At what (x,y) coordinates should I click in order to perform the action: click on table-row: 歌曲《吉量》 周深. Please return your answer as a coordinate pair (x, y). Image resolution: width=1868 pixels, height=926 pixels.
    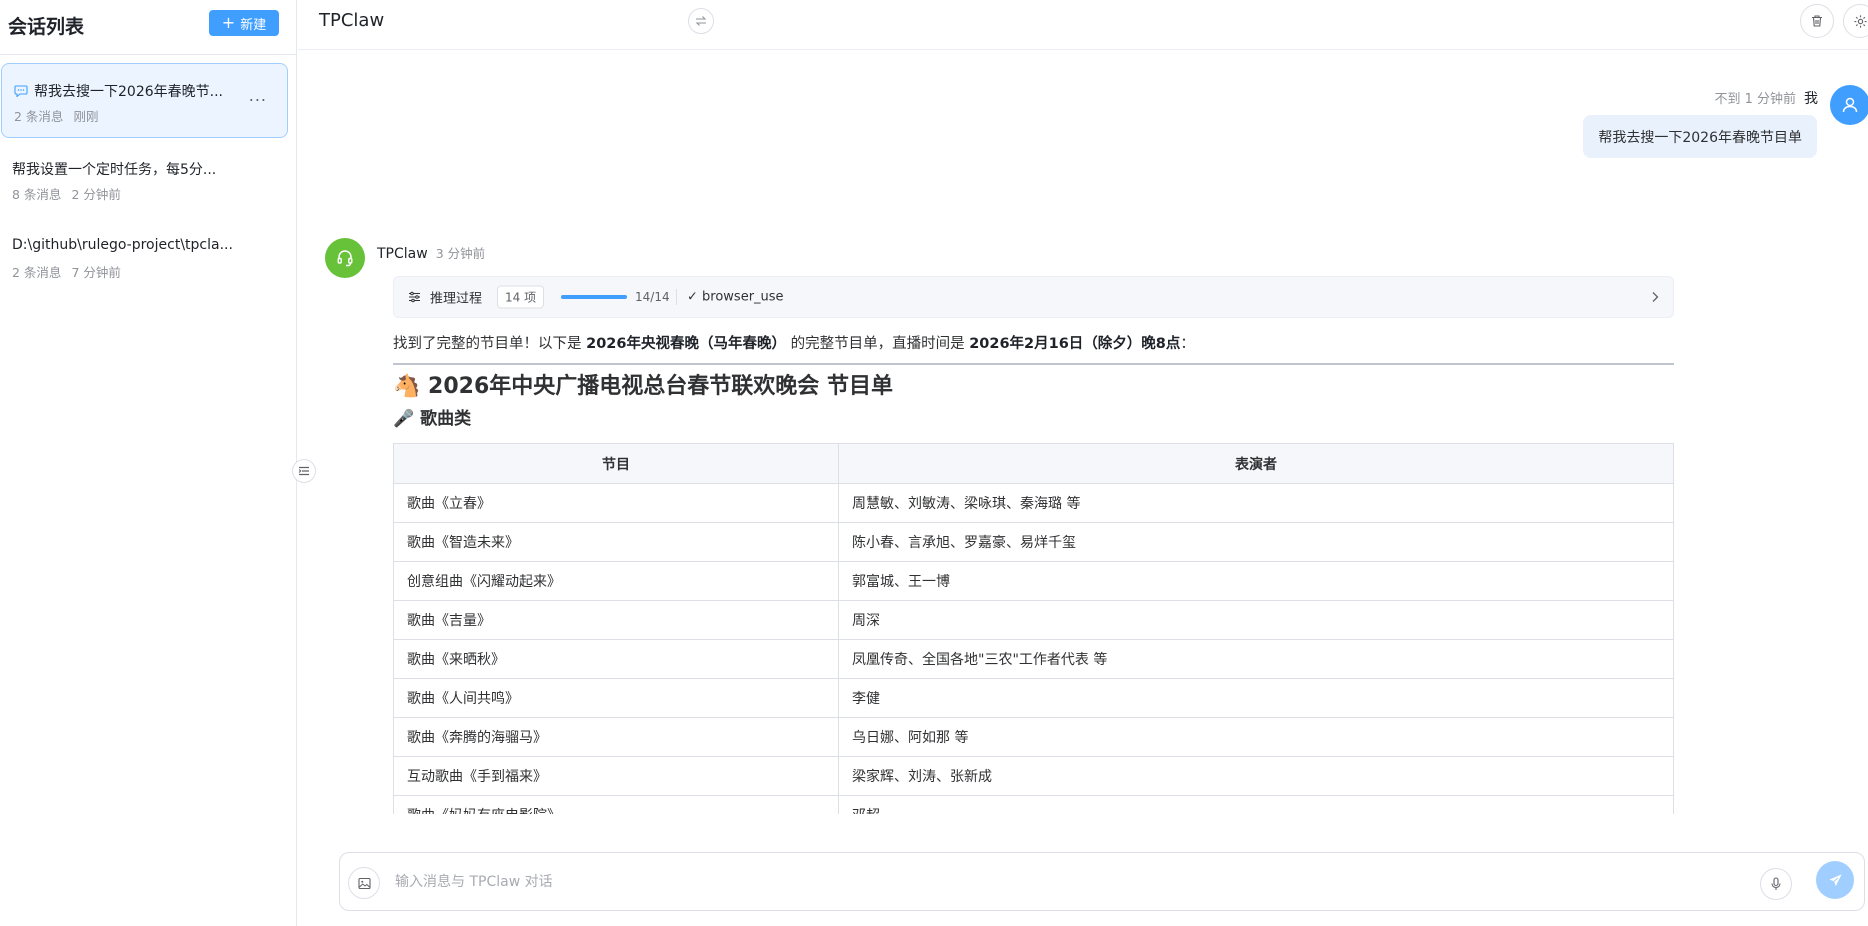
    Looking at the image, I should click on (1033, 620).